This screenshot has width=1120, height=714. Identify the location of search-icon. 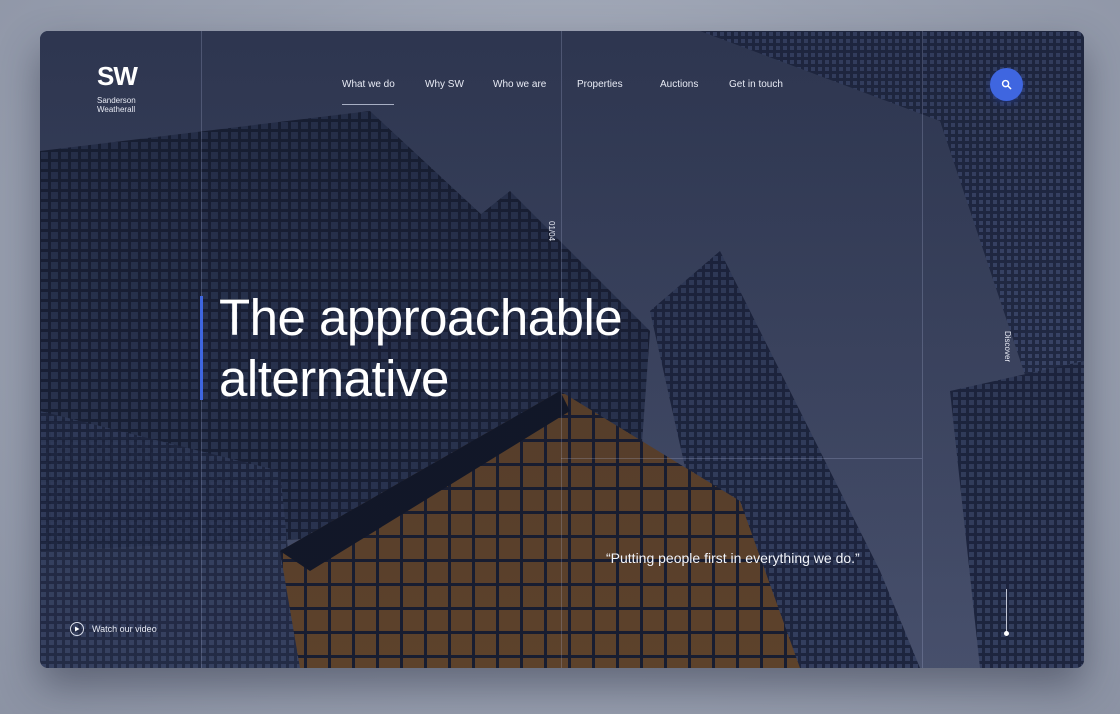
(1006, 84).